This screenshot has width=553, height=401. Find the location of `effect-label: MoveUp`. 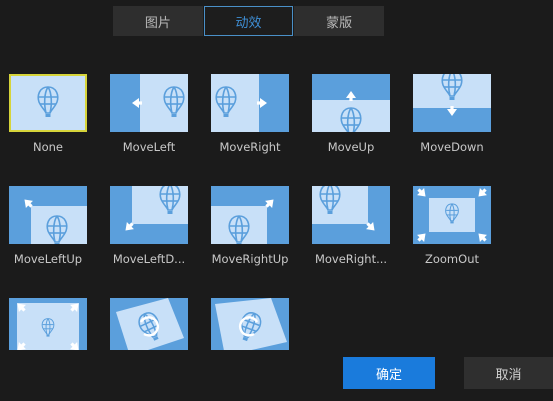

effect-label: MoveUp is located at coordinates (351, 147).